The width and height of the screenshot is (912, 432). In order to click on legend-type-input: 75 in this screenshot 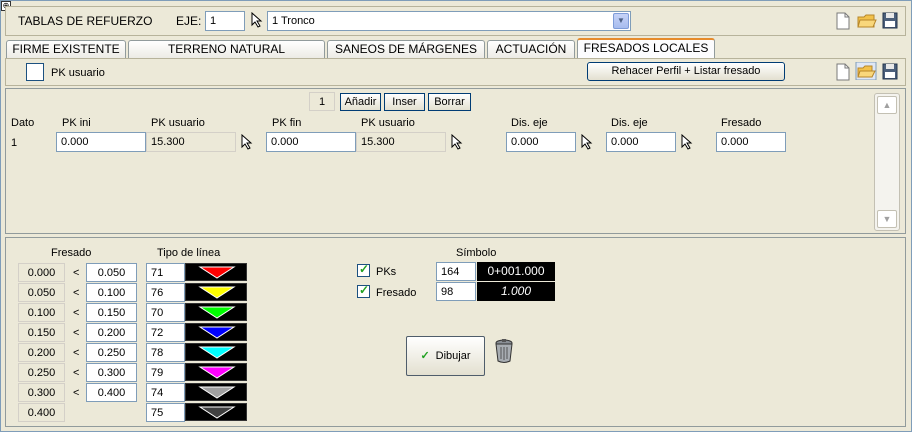, I will do `click(165, 412)`.